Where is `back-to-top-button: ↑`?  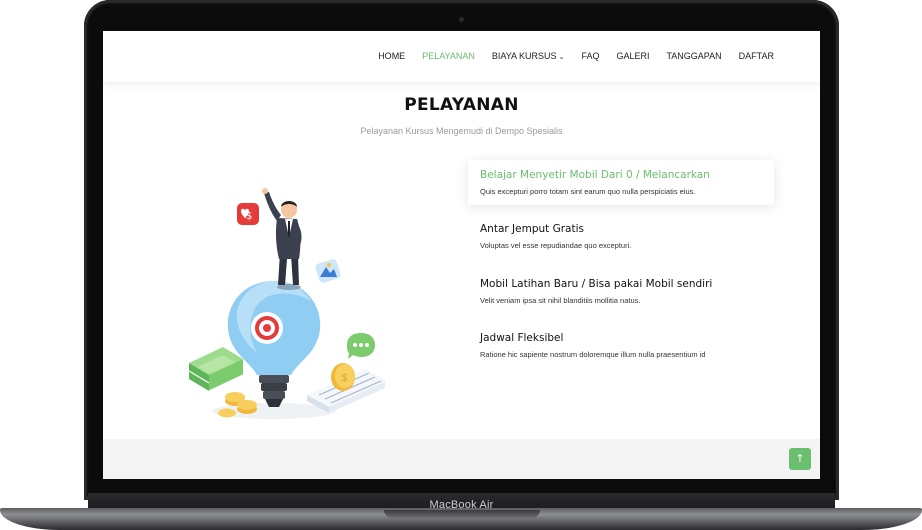
back-to-top-button: ↑ is located at coordinates (800, 459).